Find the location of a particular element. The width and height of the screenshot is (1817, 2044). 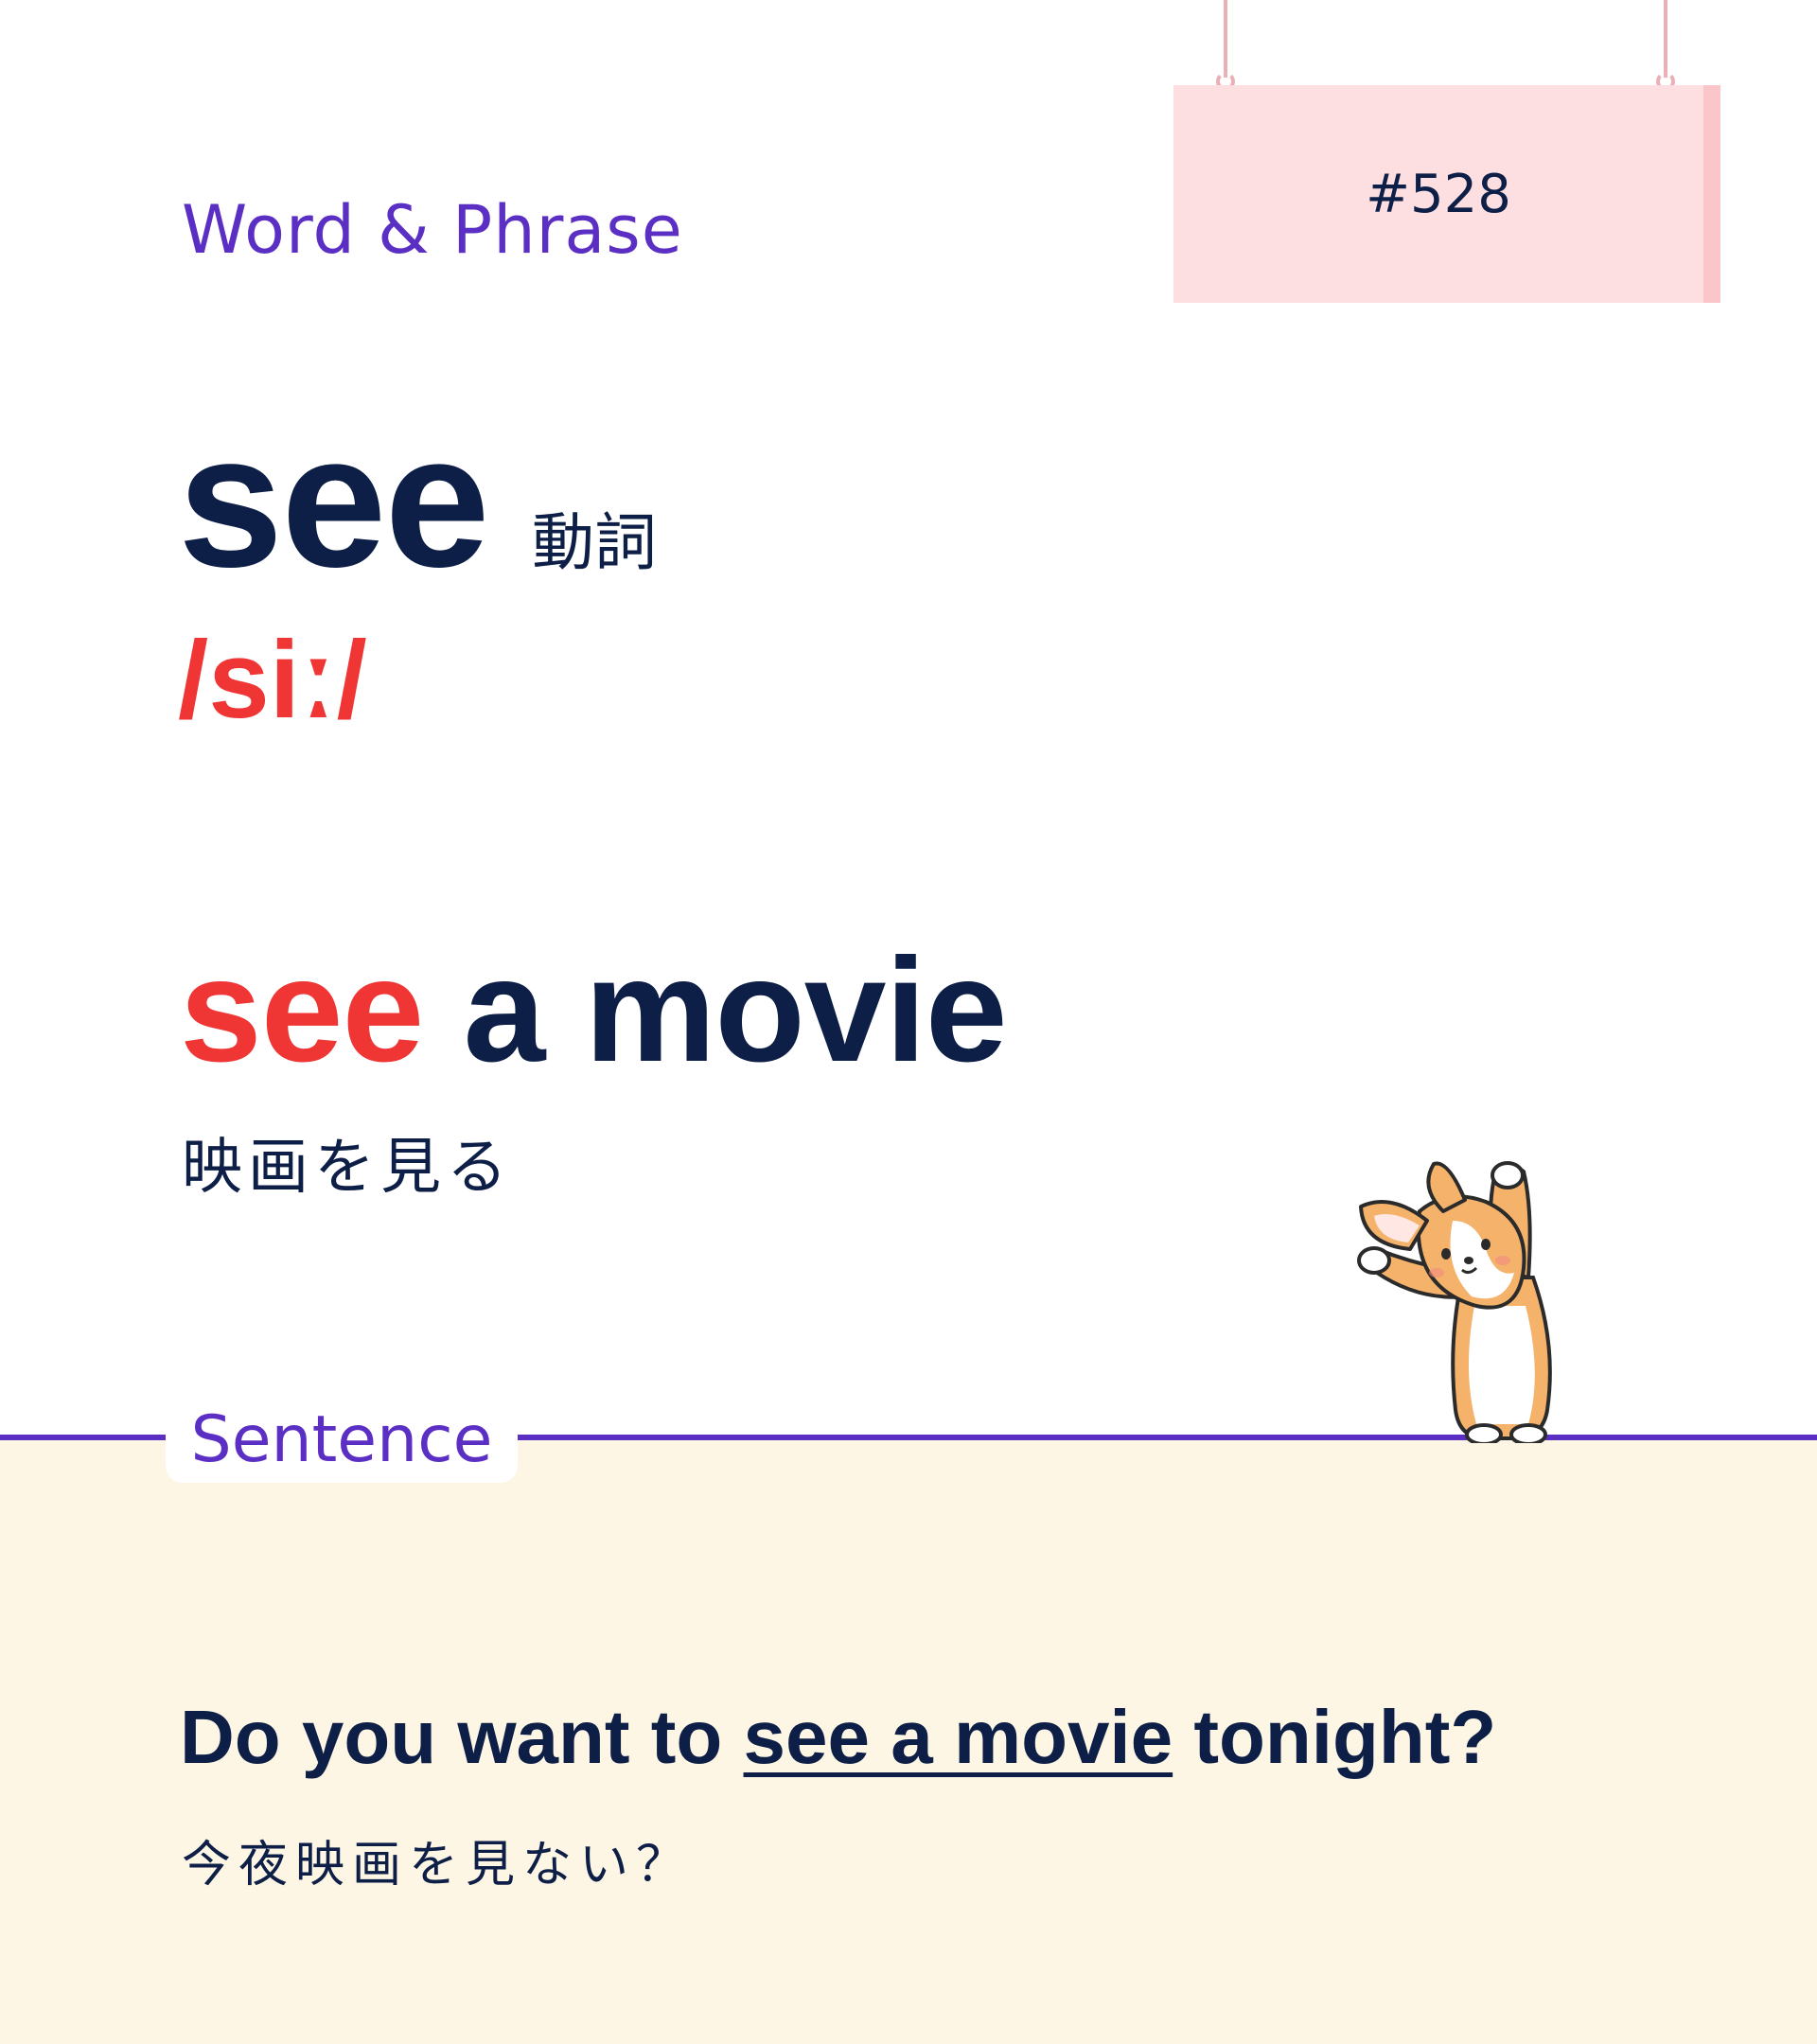

example-sentence: Do you want to see a movie tonight? is located at coordinates (838, 1737).